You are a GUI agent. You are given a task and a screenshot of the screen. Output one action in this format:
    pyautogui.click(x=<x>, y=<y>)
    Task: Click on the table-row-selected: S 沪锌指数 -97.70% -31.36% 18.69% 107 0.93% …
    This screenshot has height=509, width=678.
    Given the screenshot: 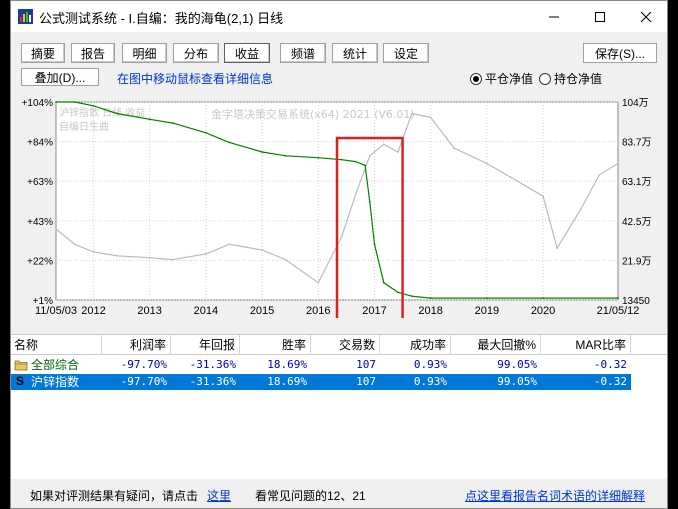 What is the action you would take?
    pyautogui.click(x=321, y=382)
    